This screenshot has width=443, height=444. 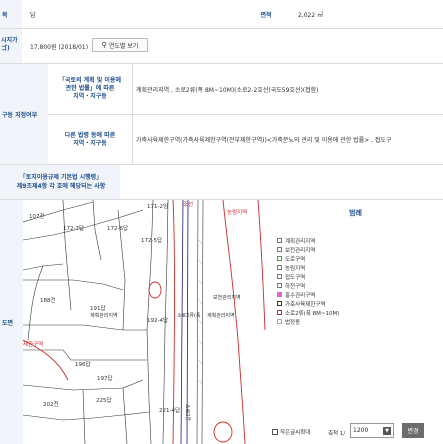 What do you see at coordinates (372, 430) in the screenshot?
I see `scale-select: 1200 ▼` at bounding box center [372, 430].